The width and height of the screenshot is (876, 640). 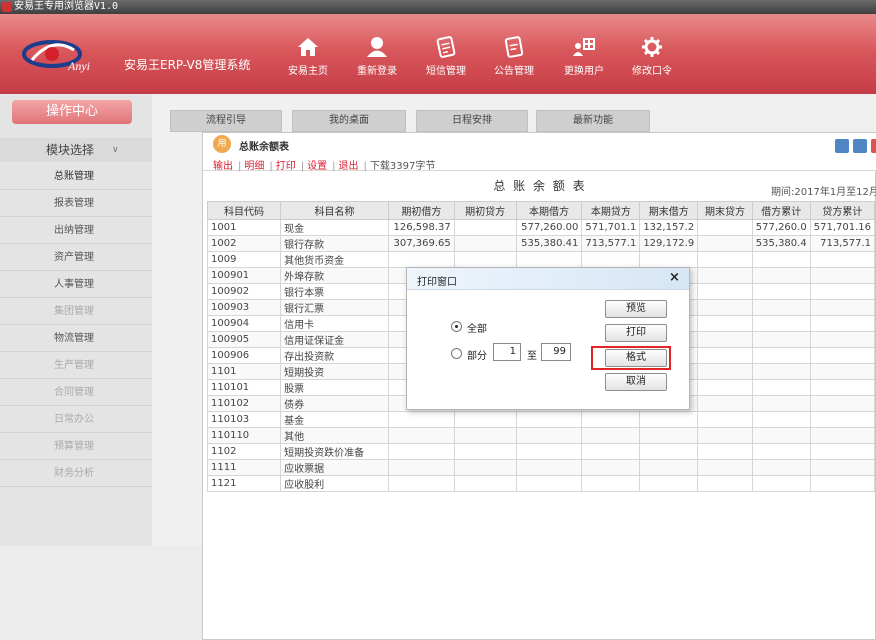 I want to click on column-header: 科目代码, so click(x=244, y=210).